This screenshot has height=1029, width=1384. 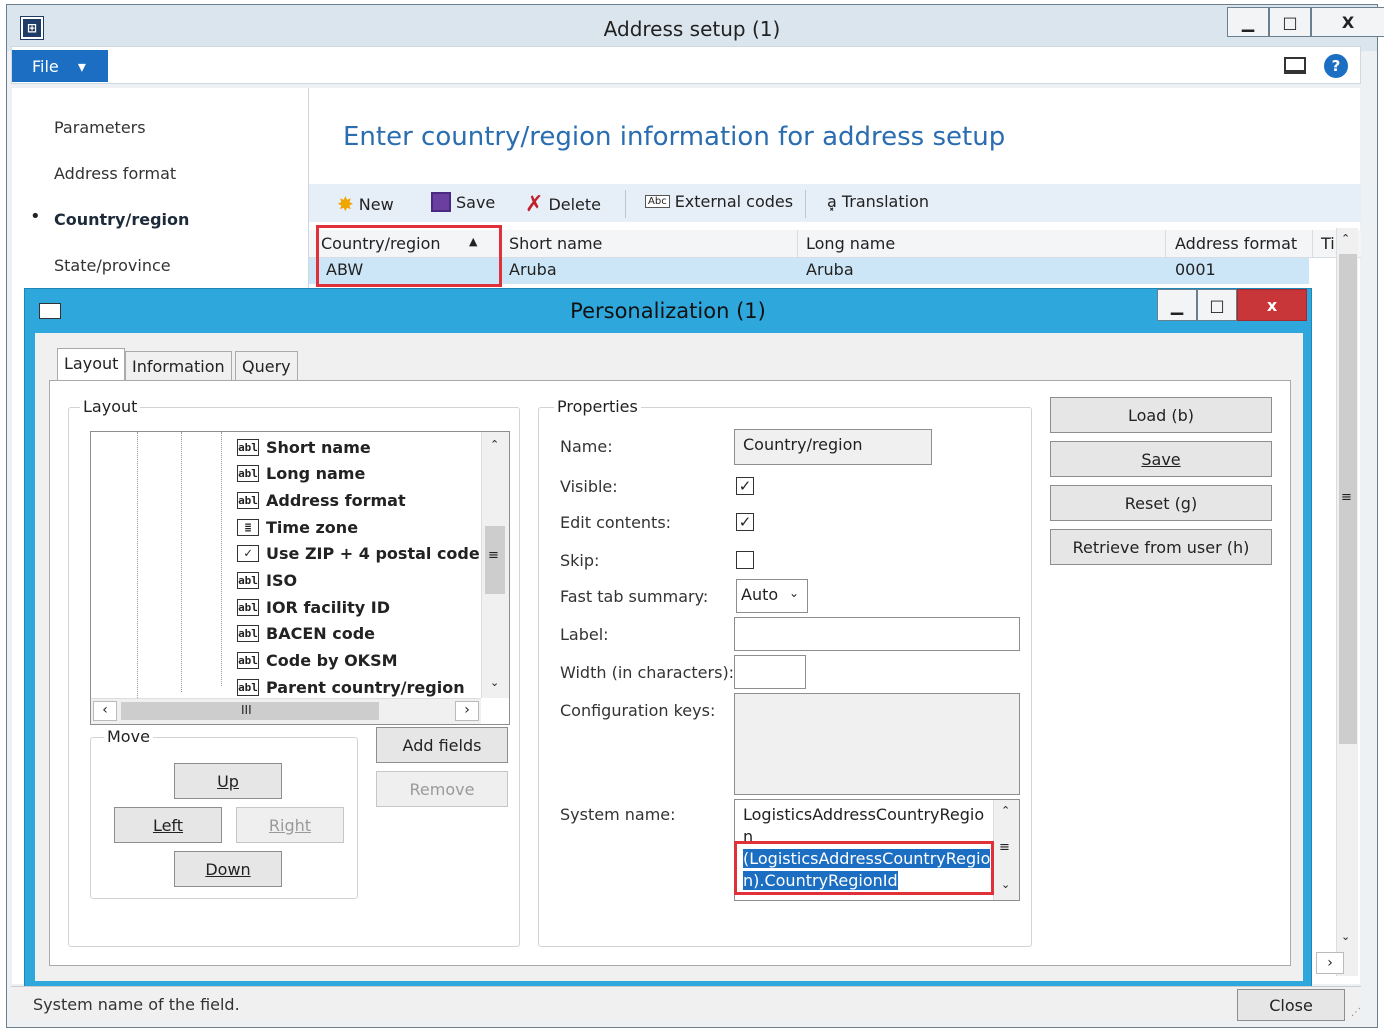 I want to click on delete-x-icon: ✗, so click(x=534, y=204).